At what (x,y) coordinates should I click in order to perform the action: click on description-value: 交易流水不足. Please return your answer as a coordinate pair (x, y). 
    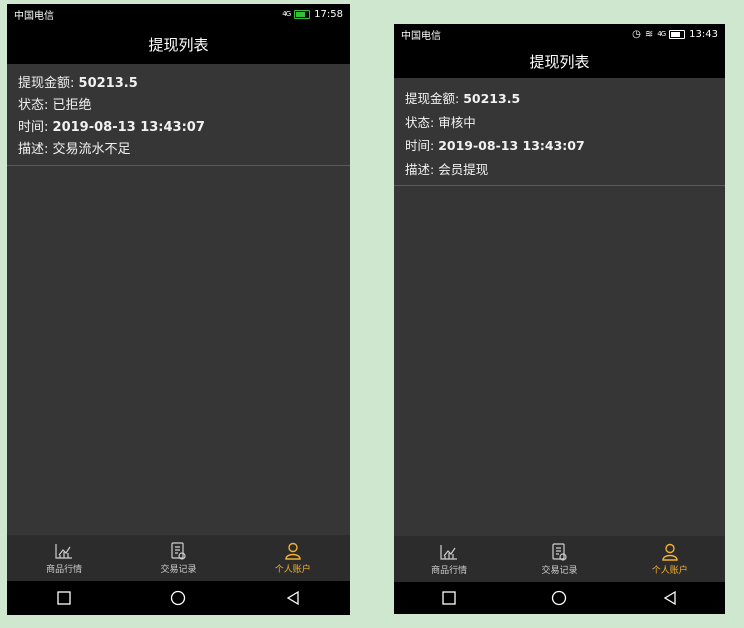
    Looking at the image, I should click on (91, 149).